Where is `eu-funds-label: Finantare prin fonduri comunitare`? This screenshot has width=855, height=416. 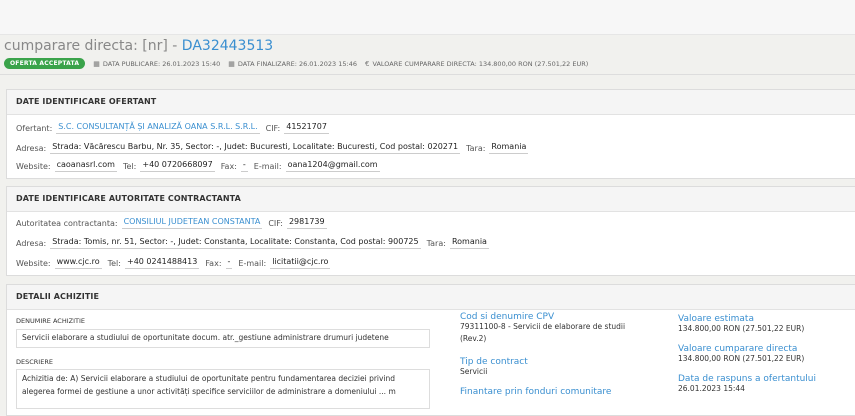 eu-funds-label: Finantare prin fonduri comunitare is located at coordinates (536, 392).